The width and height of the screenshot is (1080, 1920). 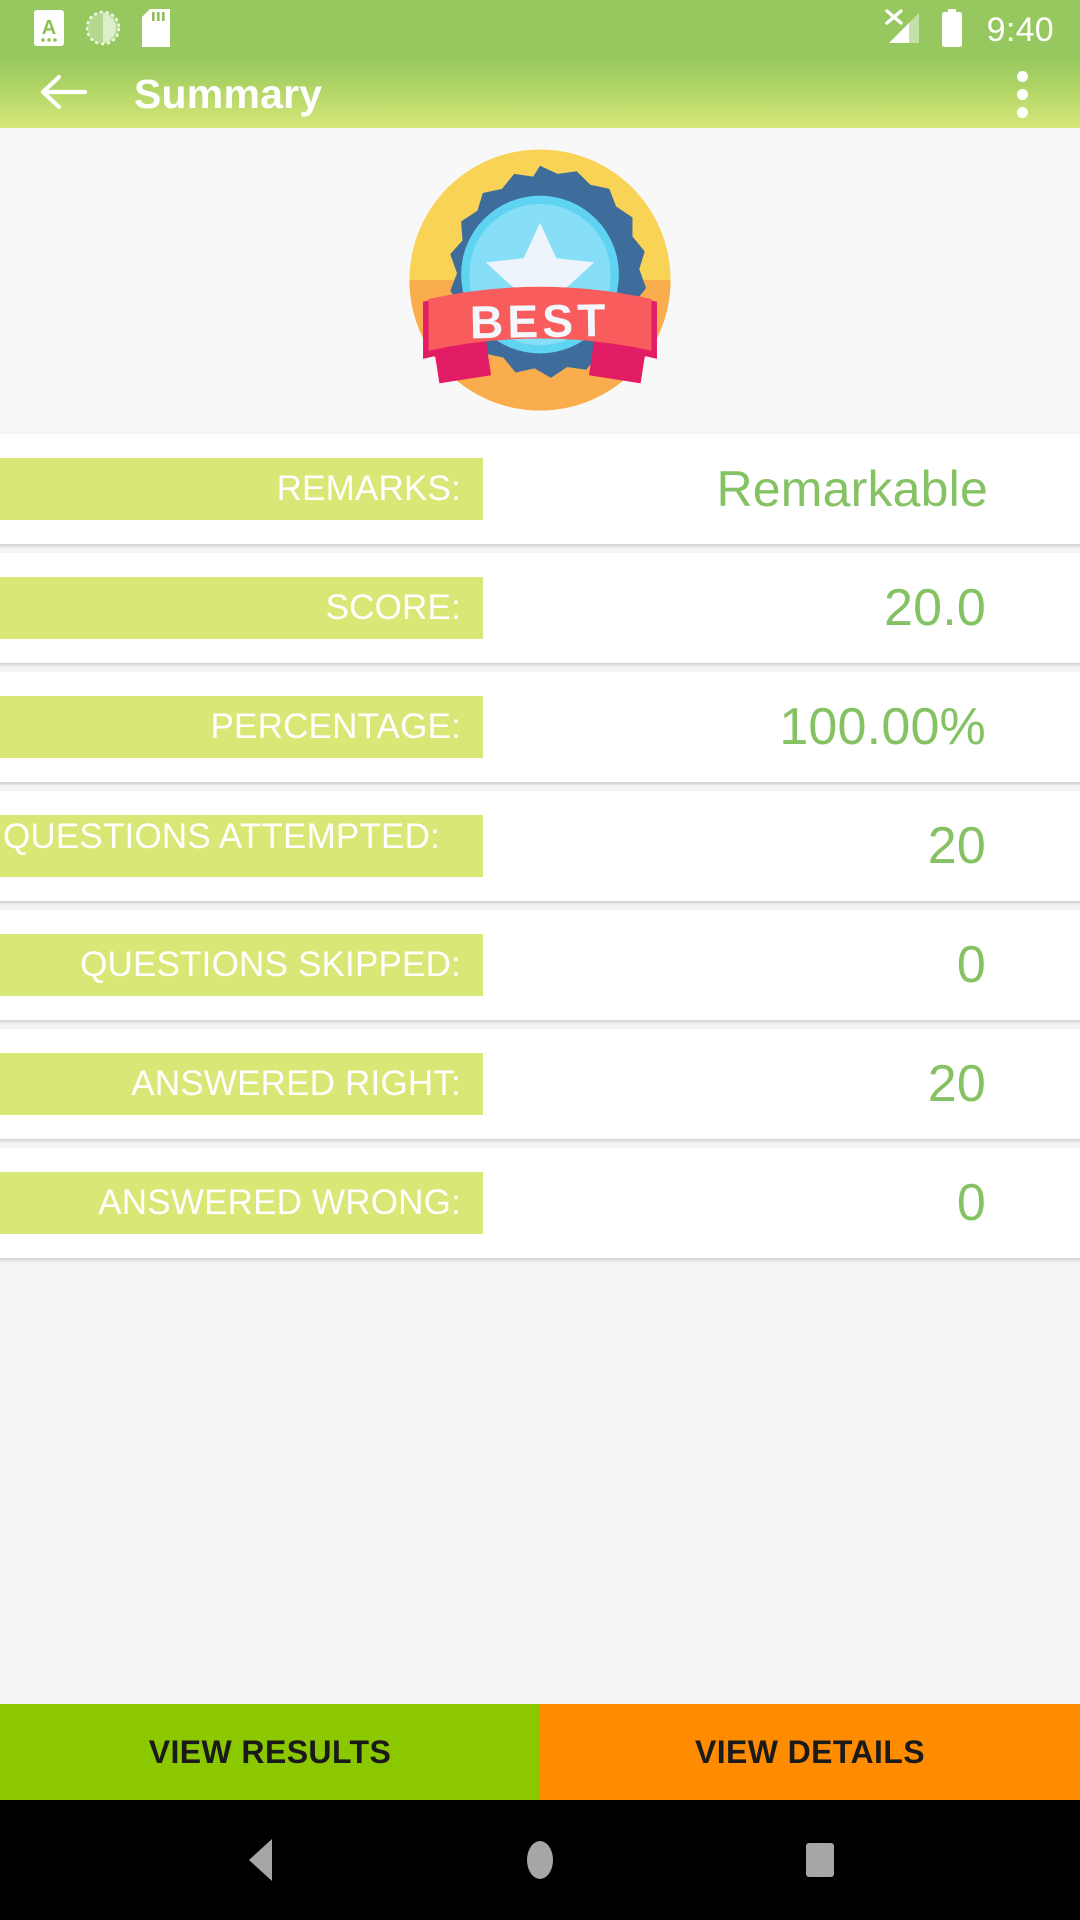 I want to click on row-value: 20.0, so click(x=934, y=608).